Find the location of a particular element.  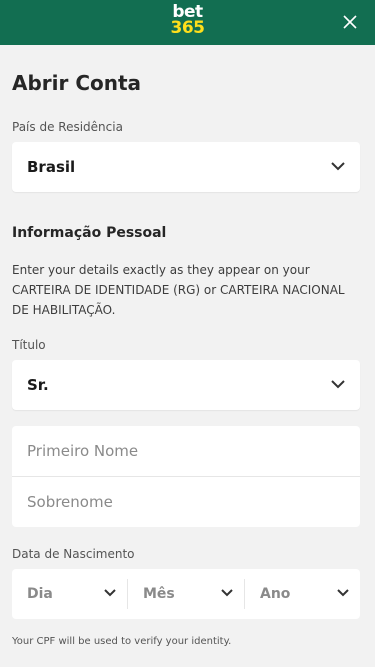

dob-day-select: Dia is located at coordinates (69, 594).